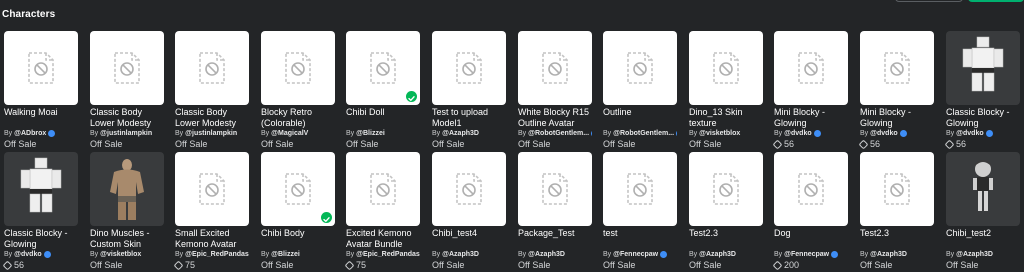 Image resolution: width=1024 pixels, height=272 pixels. I want to click on item-name: Dog, so click(811, 239).